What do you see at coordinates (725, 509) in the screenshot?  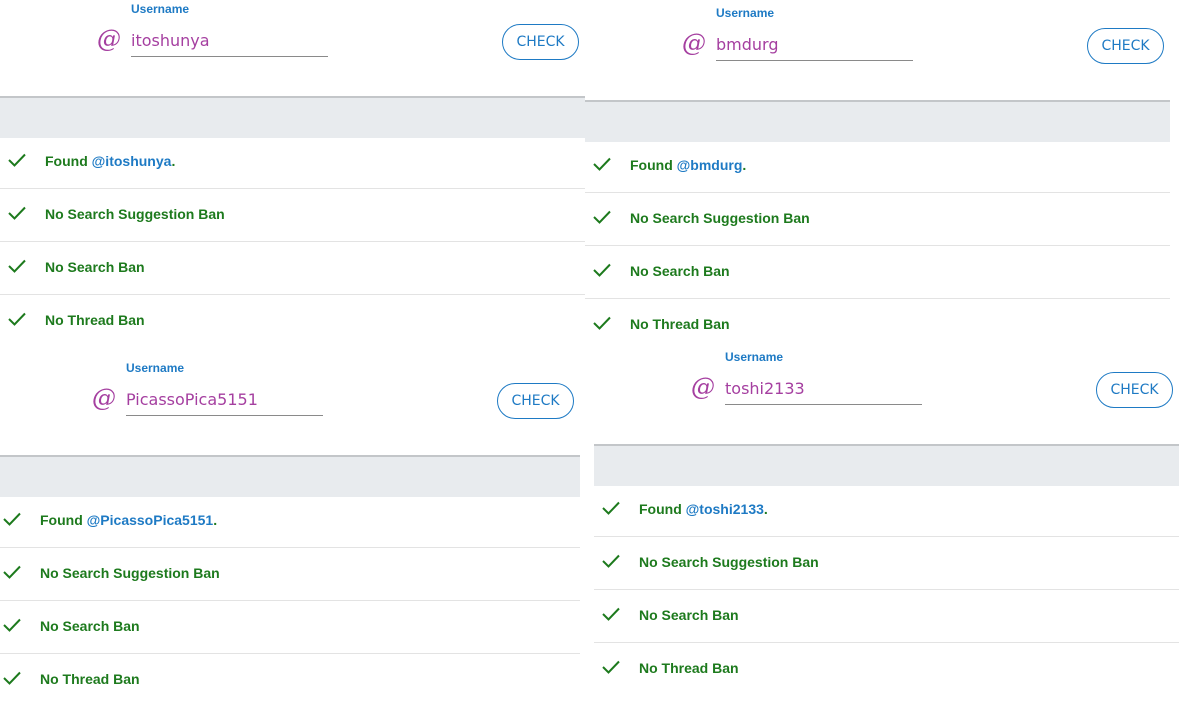 I see `found-handle-link: @toshi2133` at bounding box center [725, 509].